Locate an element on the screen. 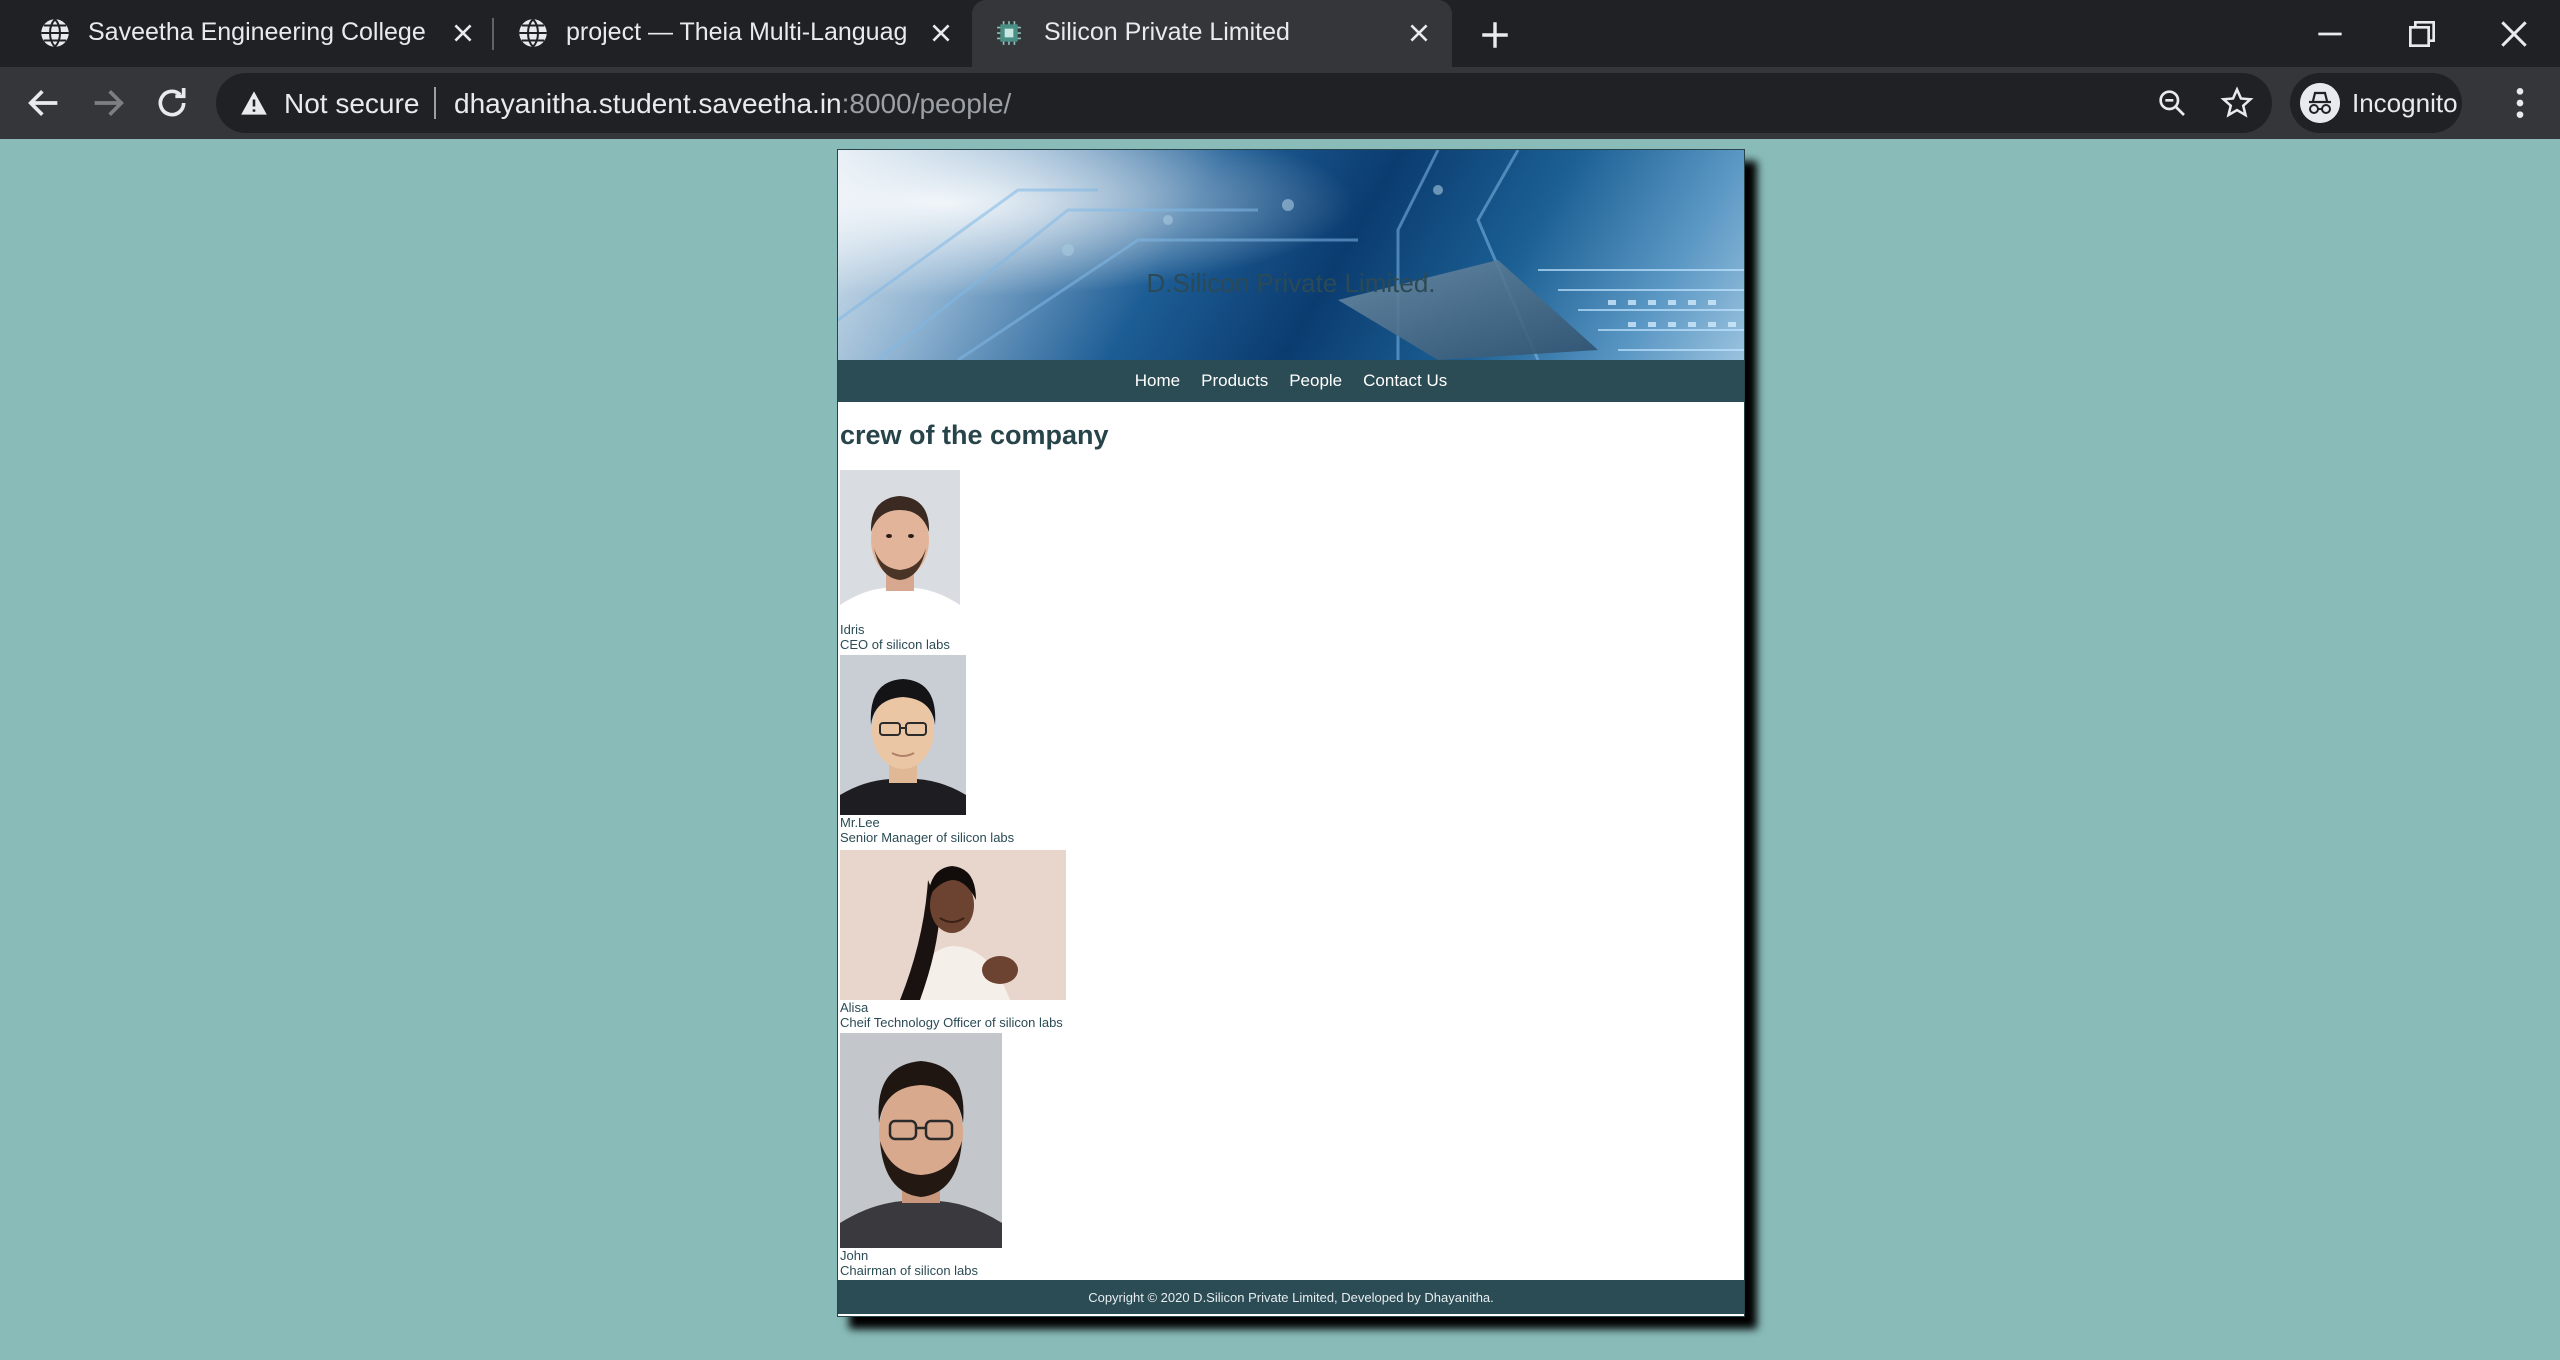 This screenshot has height=1360, width=2560. incognito-profile-button: Incognito is located at coordinates (2376, 103).